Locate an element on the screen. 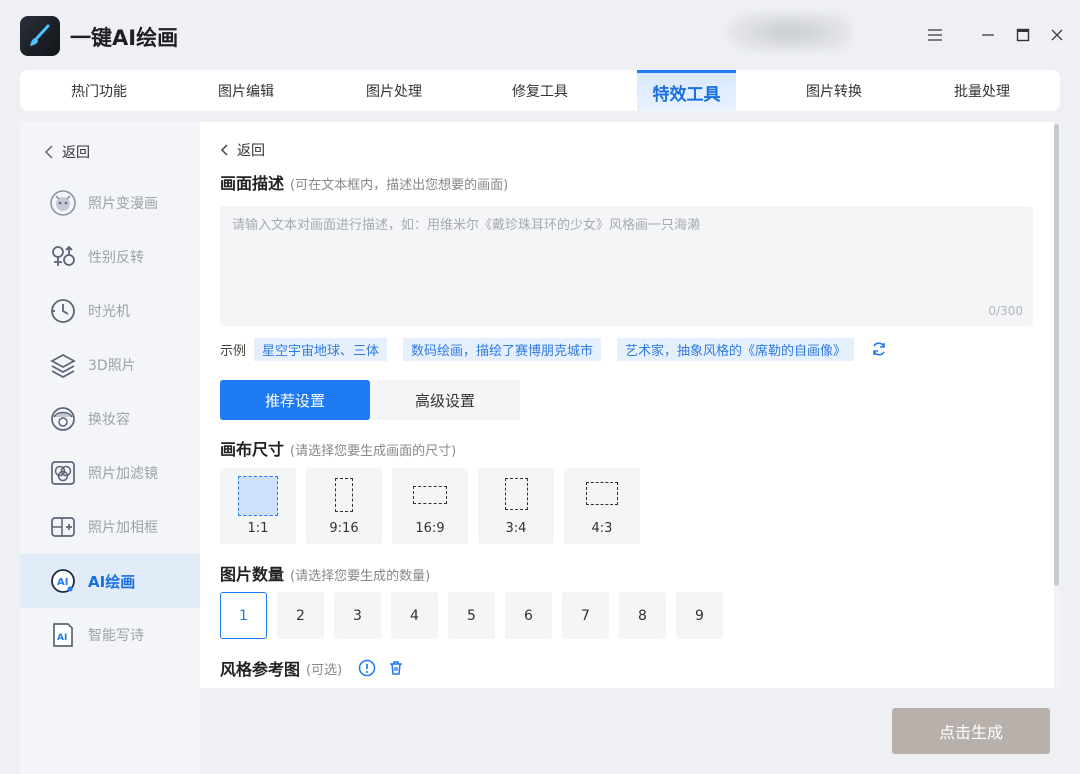 This screenshot has width=1080, height=774. size-option-16-9: 16:9 is located at coordinates (430, 506).